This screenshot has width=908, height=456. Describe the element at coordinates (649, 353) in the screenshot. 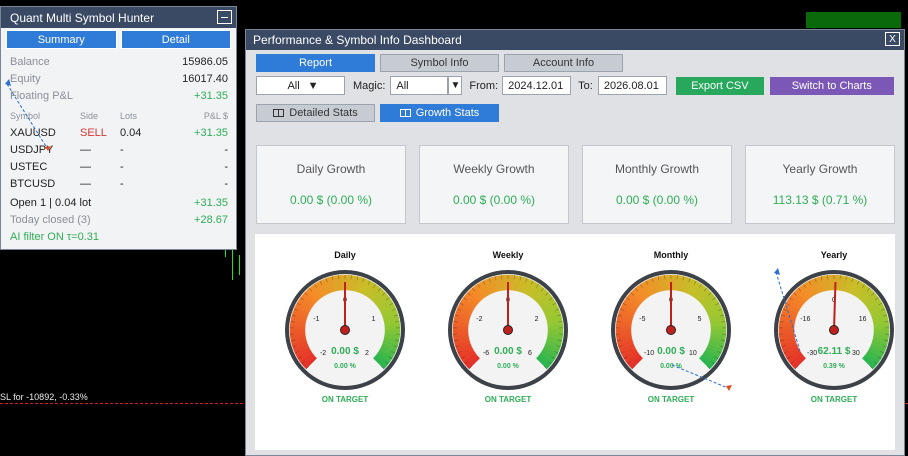

I see `gauge-tick-label: -10` at that location.